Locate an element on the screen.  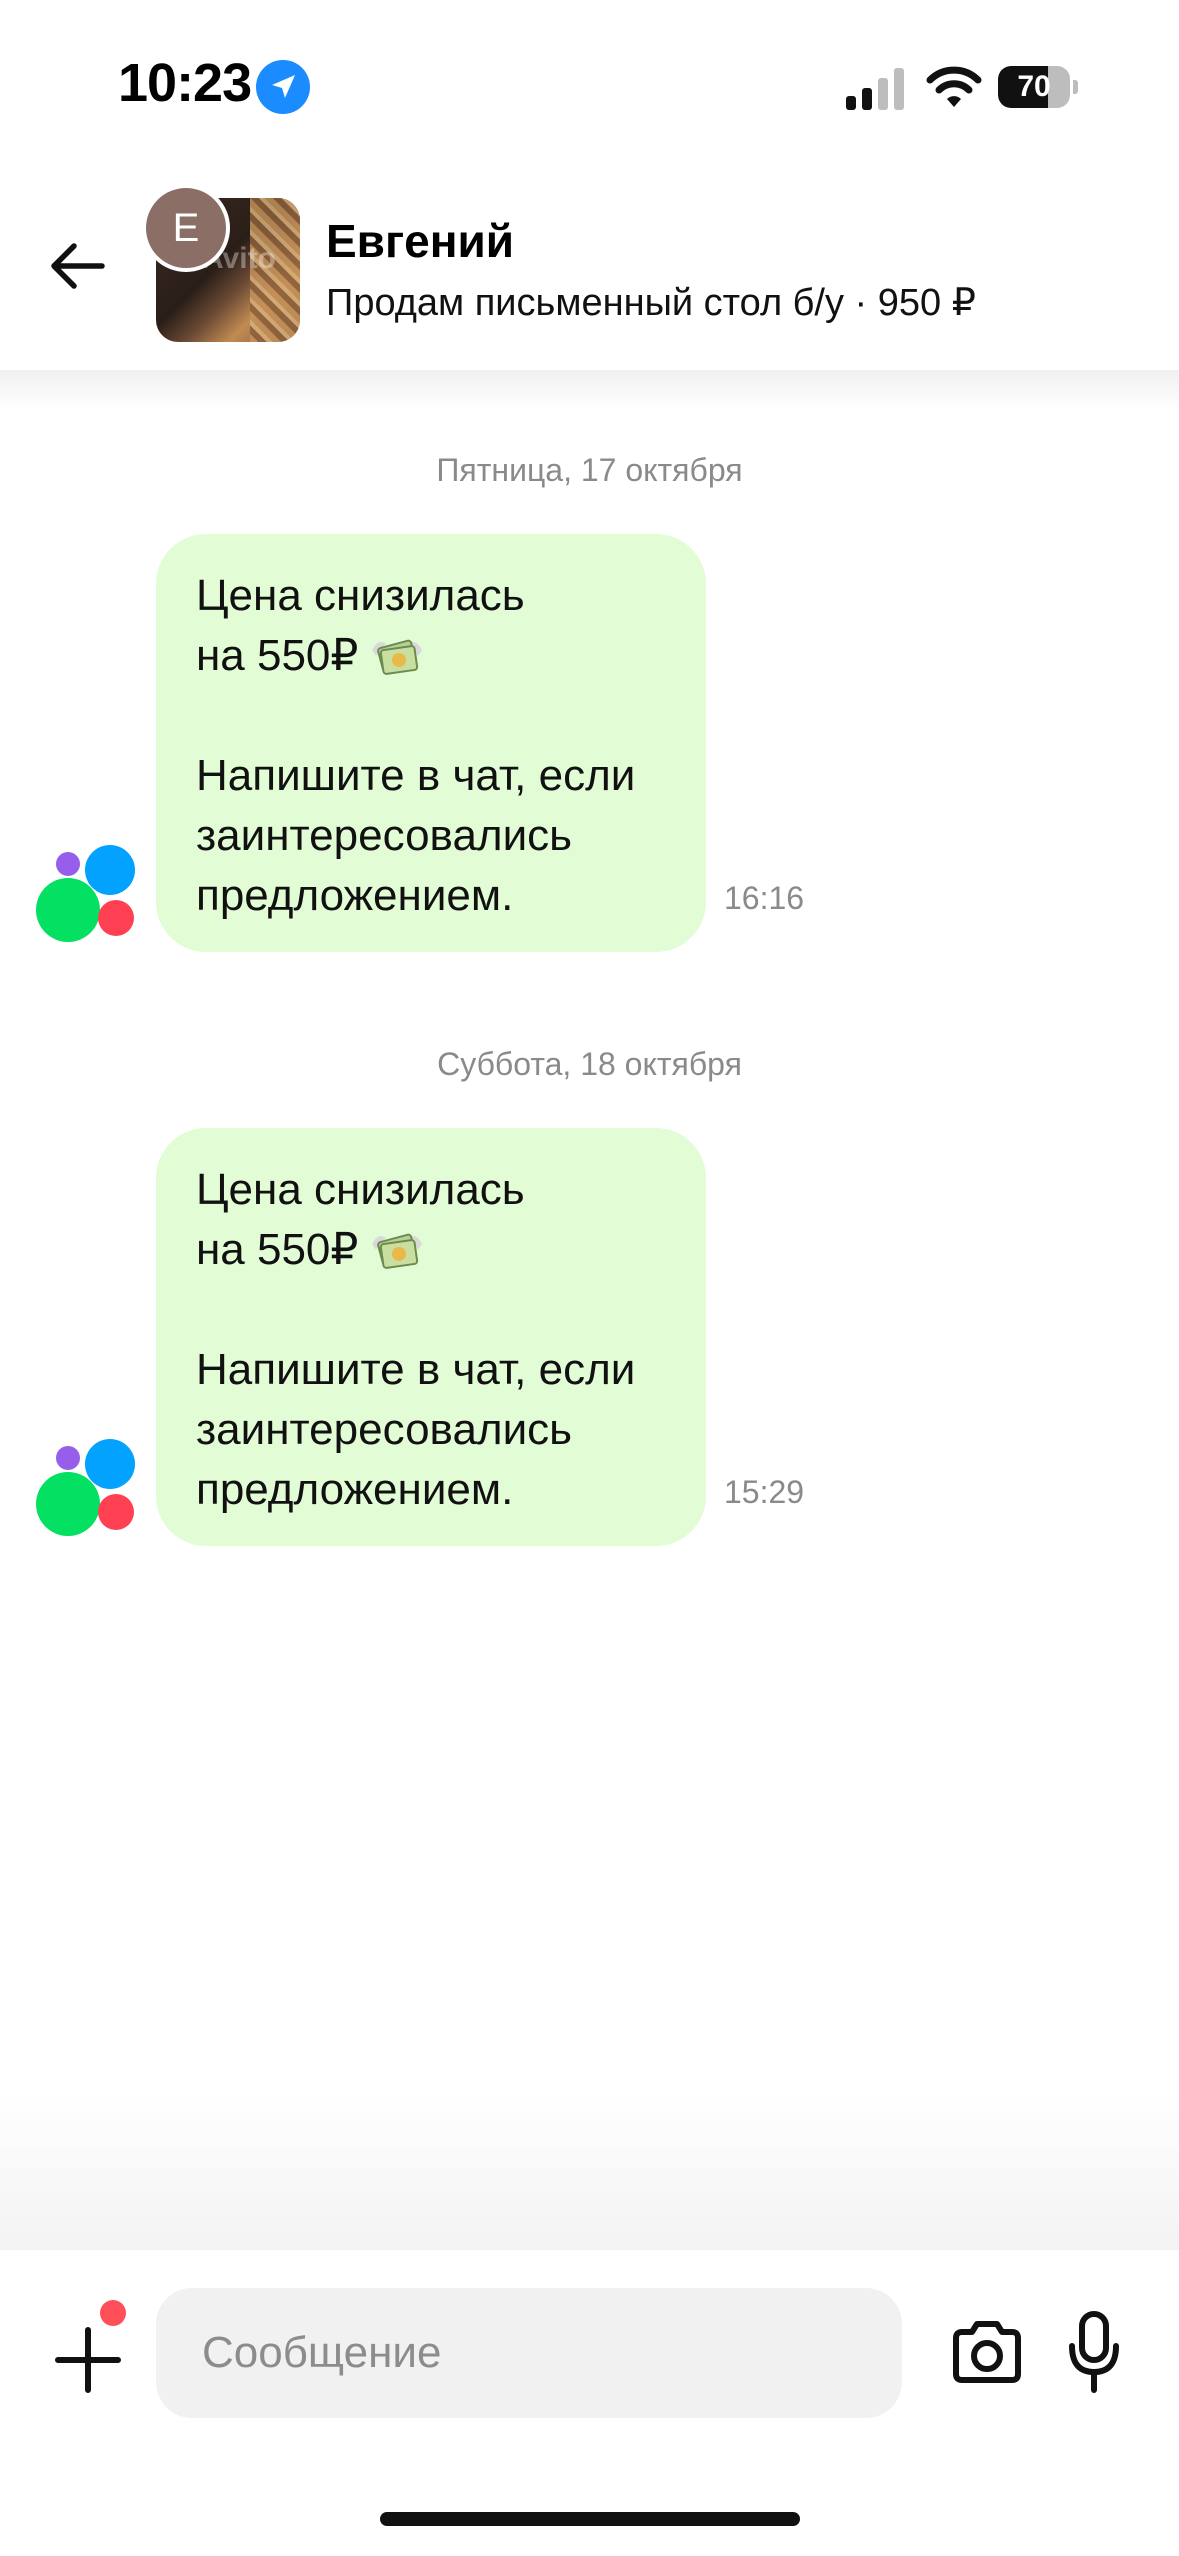
status-bar: 10:23 70 is located at coordinates (589, 85).